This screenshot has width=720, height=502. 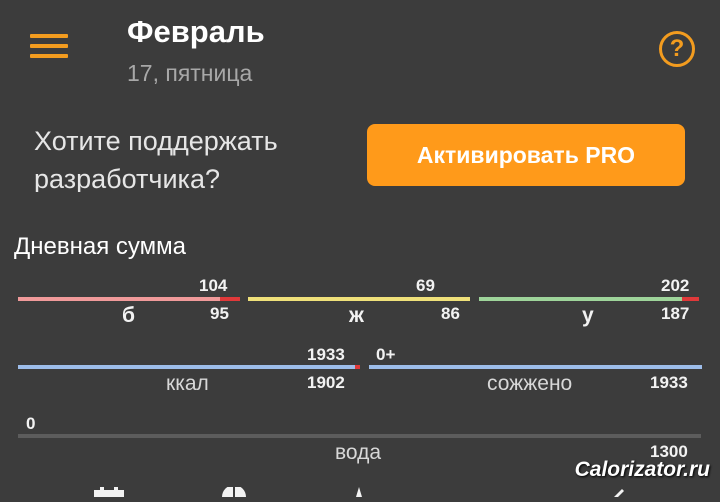 What do you see at coordinates (675, 313) in the screenshot?
I see `carbs-current: 187` at bounding box center [675, 313].